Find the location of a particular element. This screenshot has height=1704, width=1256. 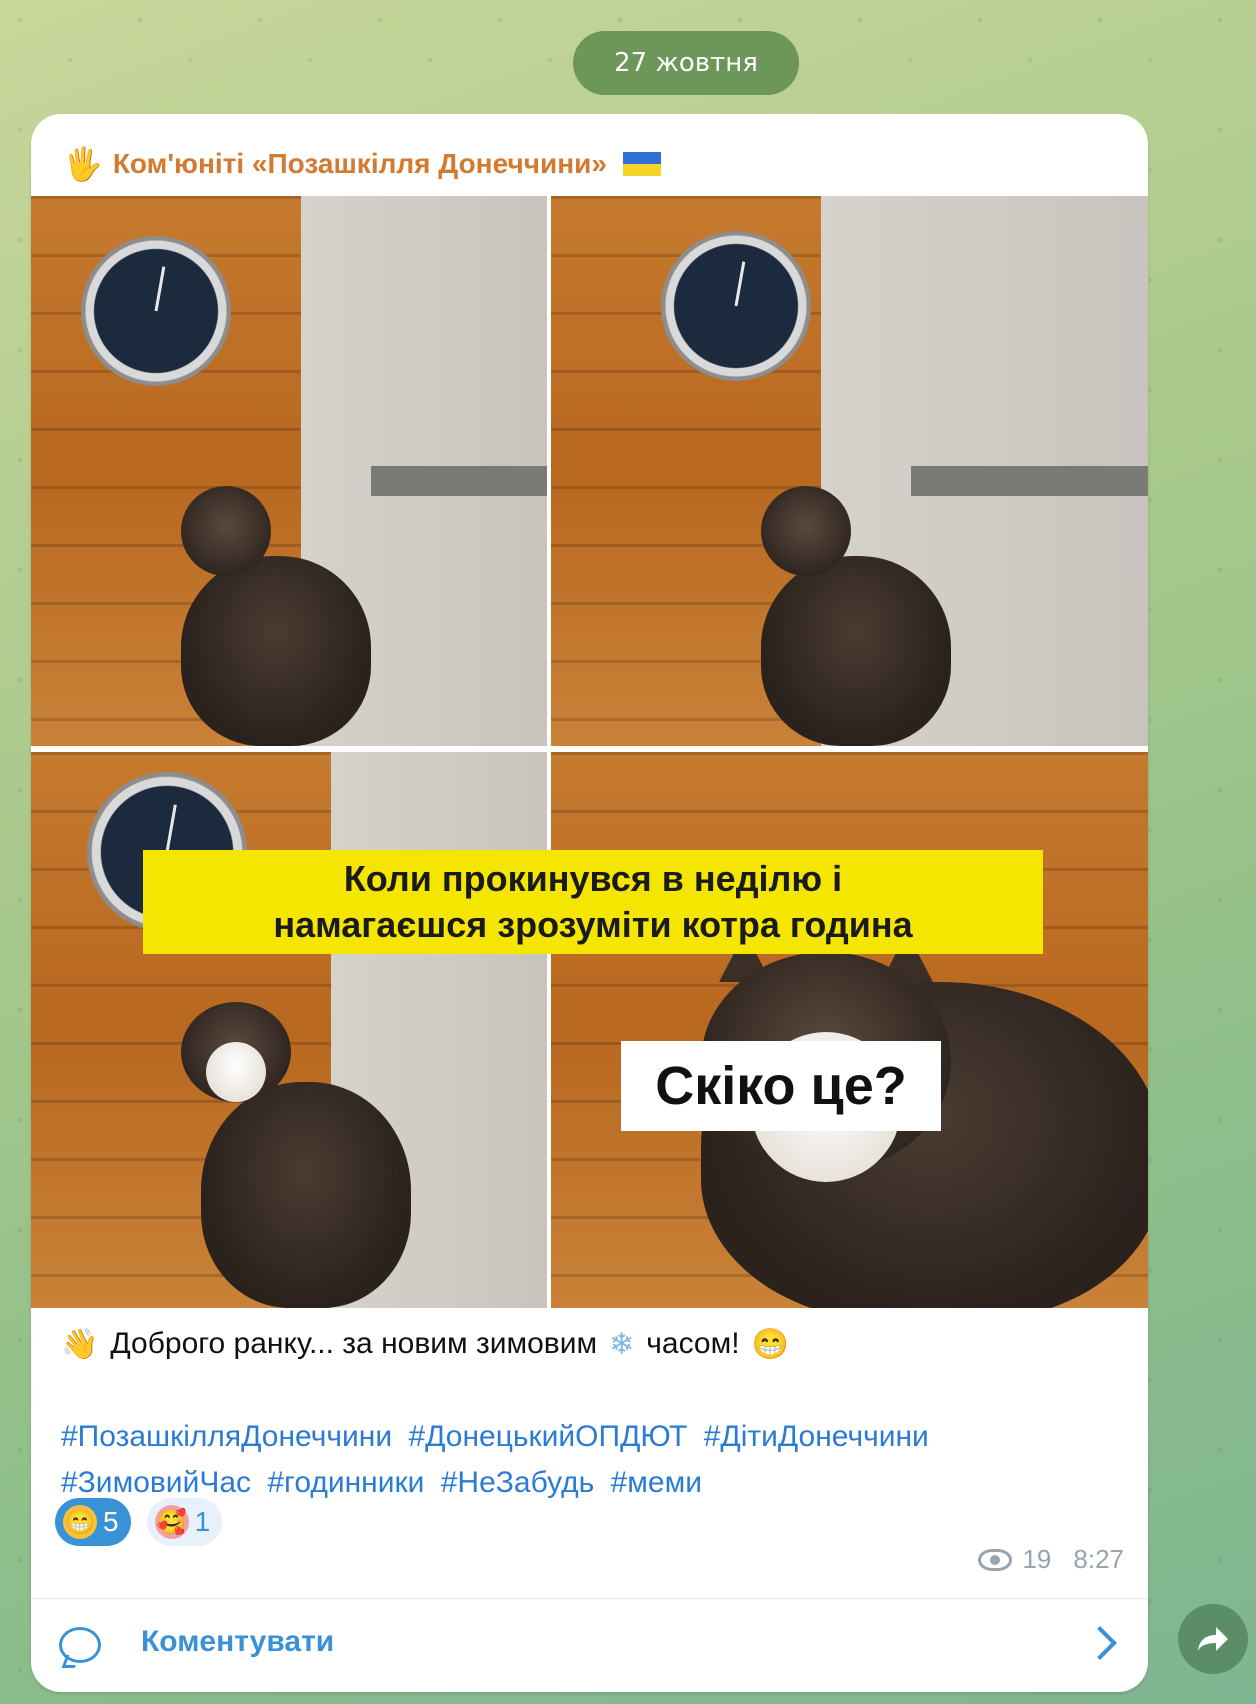

sender-label: Ком'юніті «Позашкілля Донеччини» is located at coordinates (359, 163).